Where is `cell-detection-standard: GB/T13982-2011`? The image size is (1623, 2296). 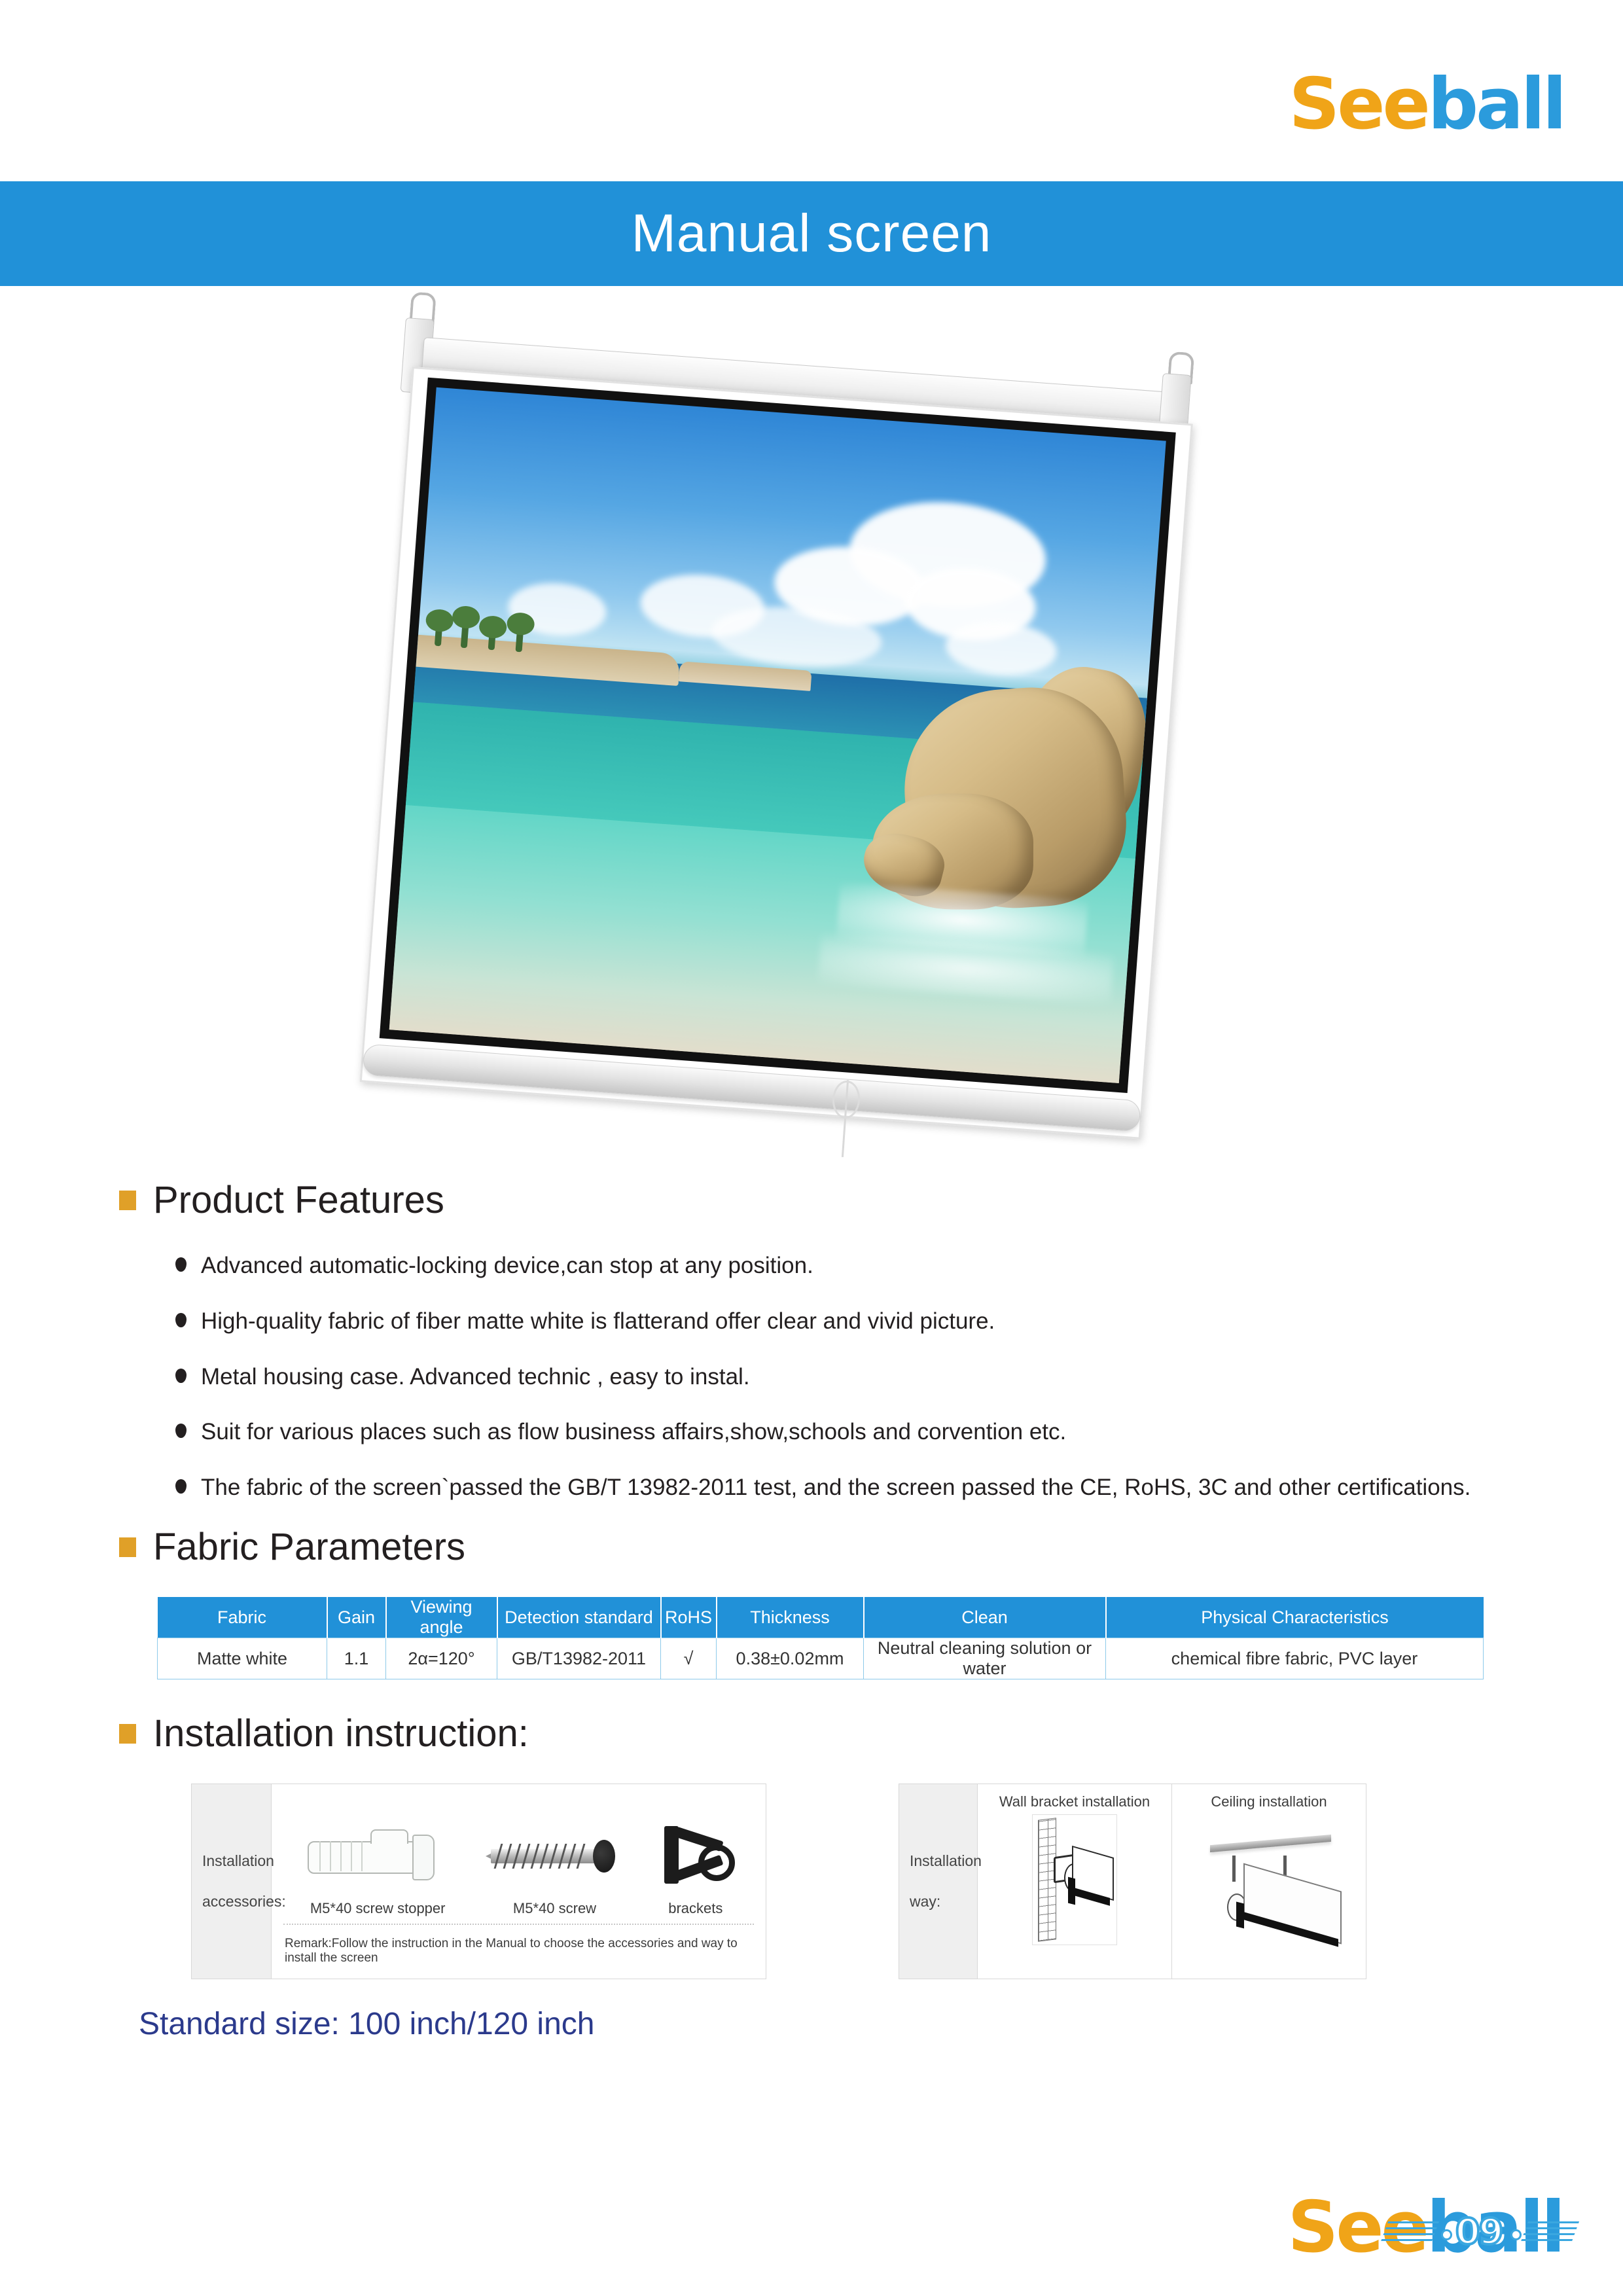 cell-detection-standard: GB/T13982-2011 is located at coordinates (579, 1659).